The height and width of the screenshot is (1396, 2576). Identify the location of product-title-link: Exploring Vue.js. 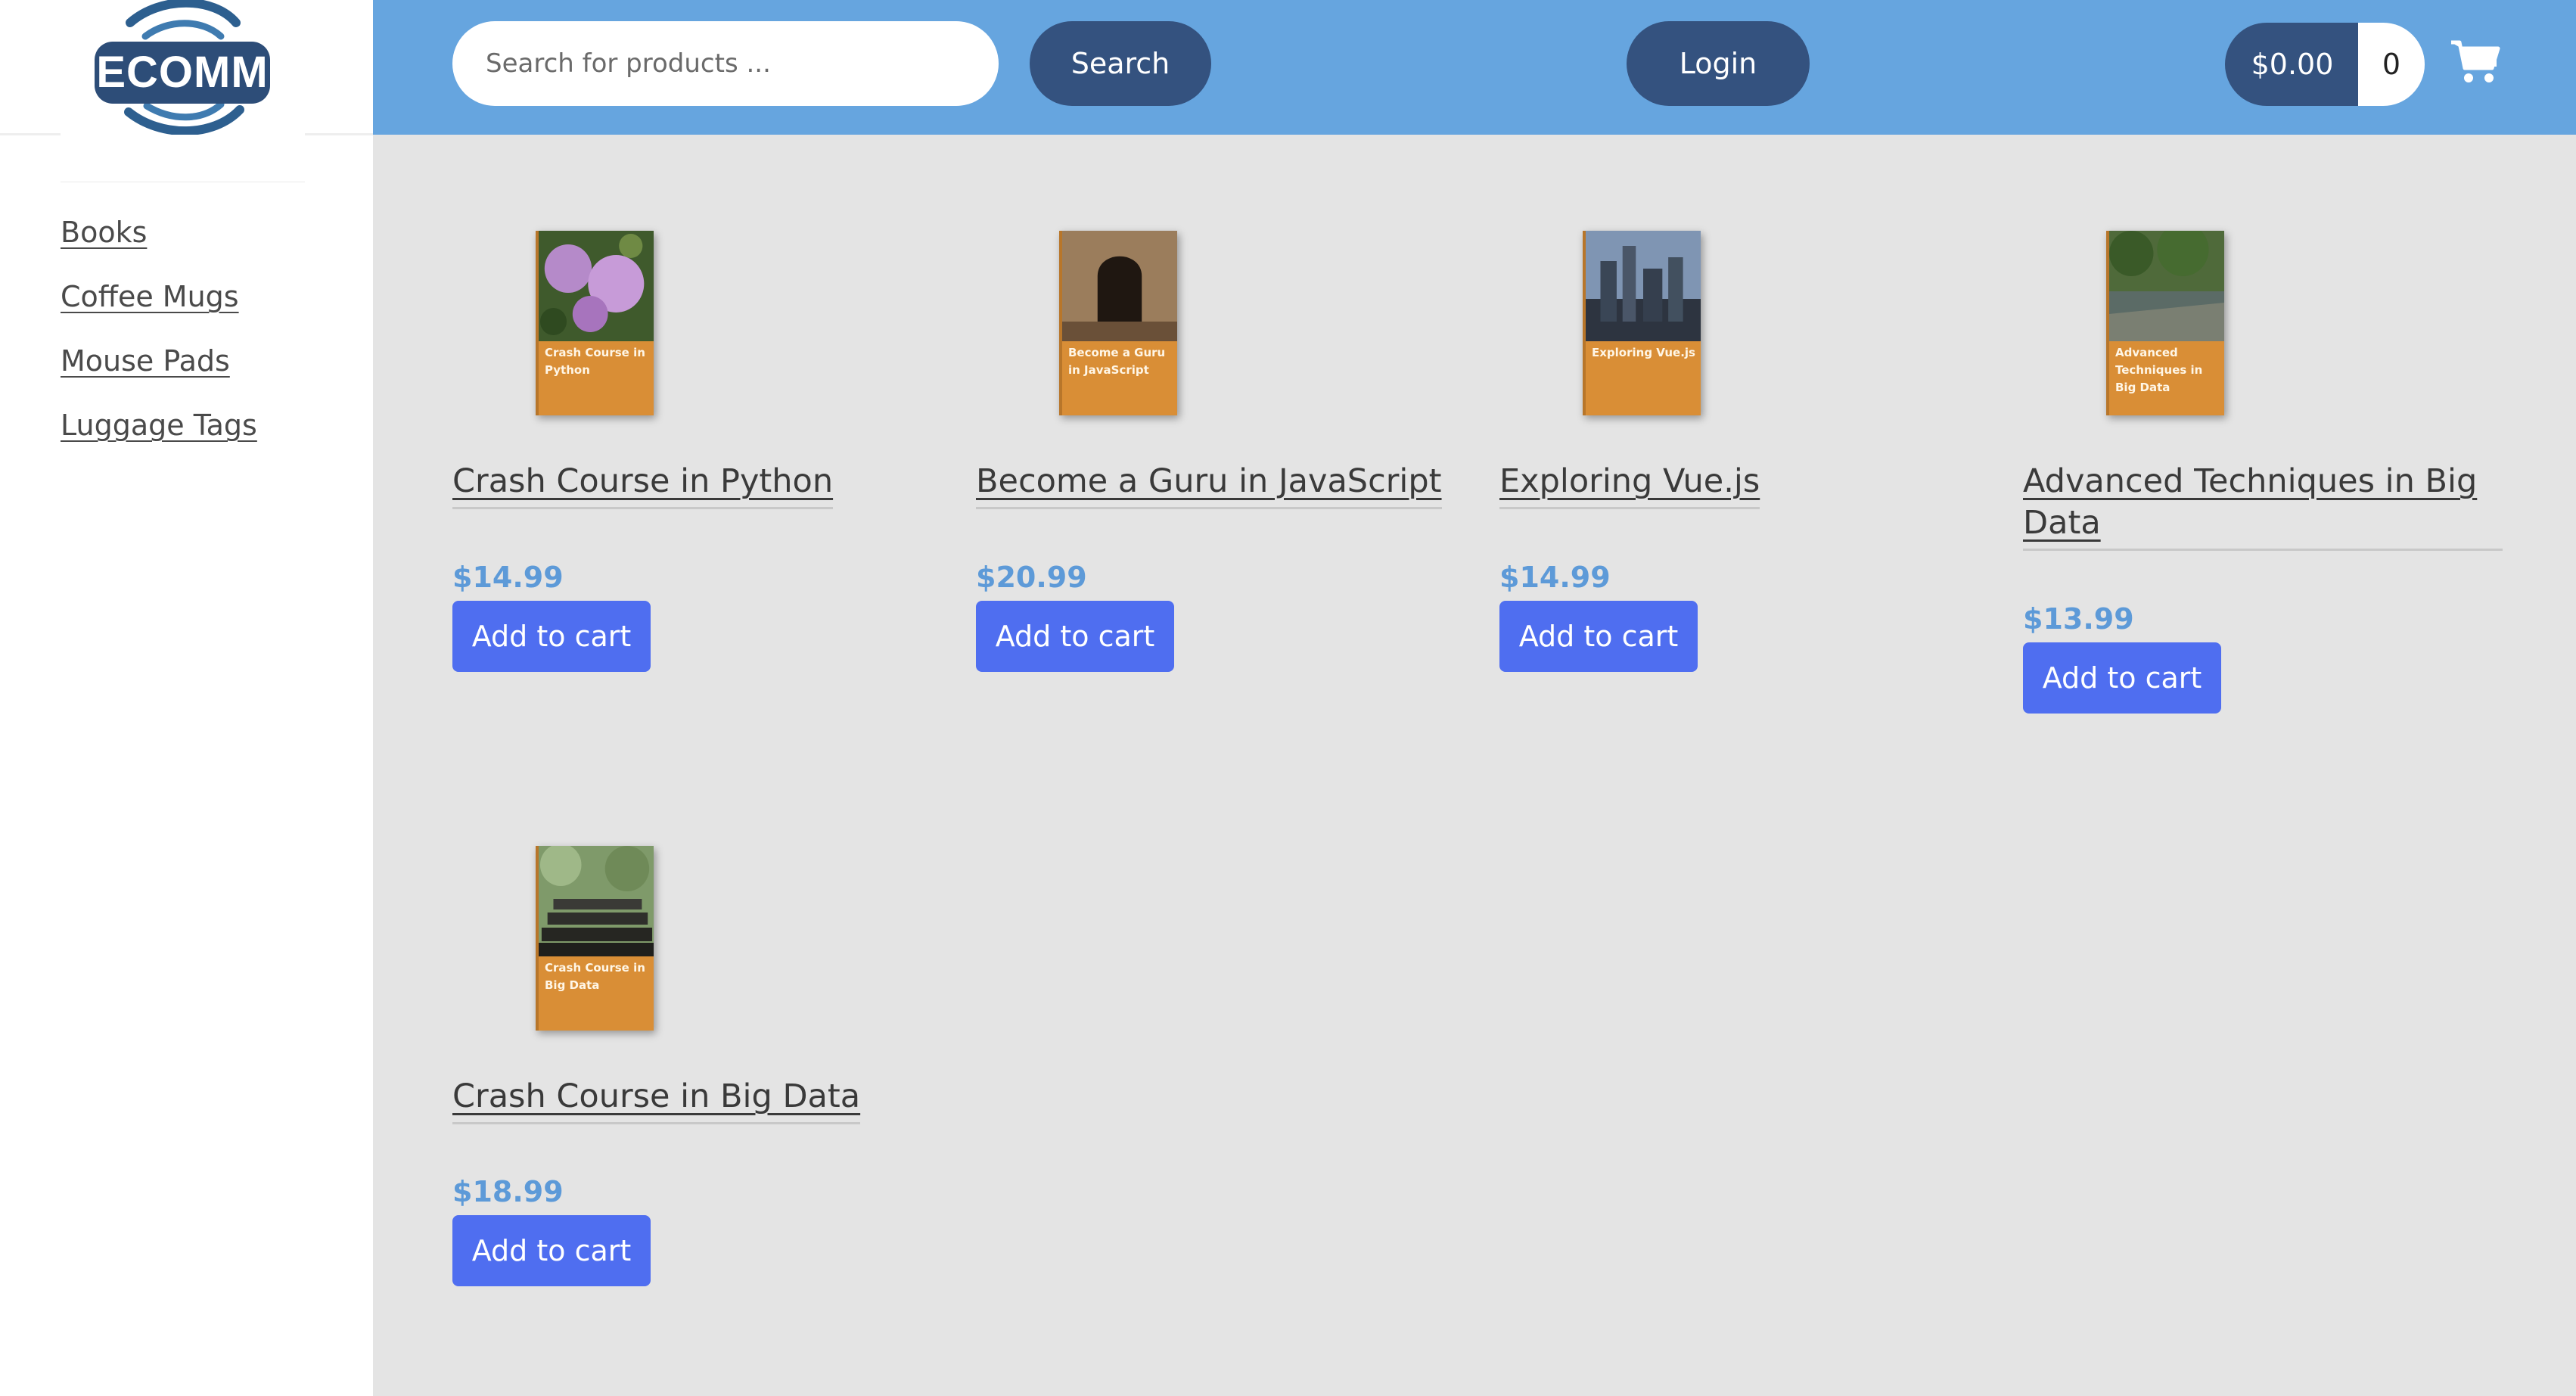
(1629, 485).